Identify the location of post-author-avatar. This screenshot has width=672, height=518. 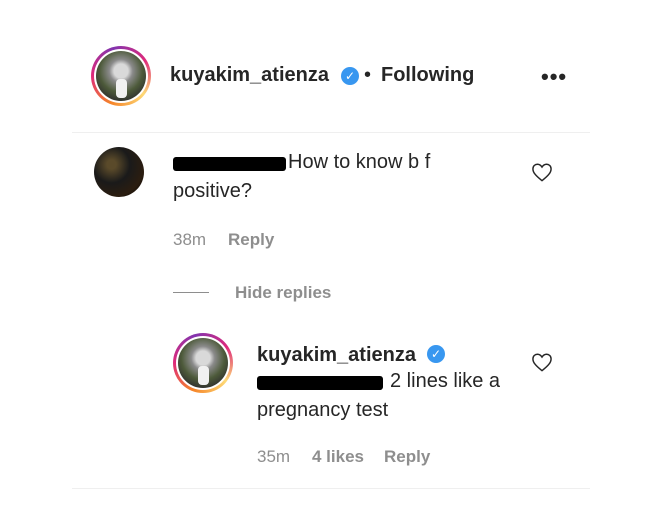
(121, 76).